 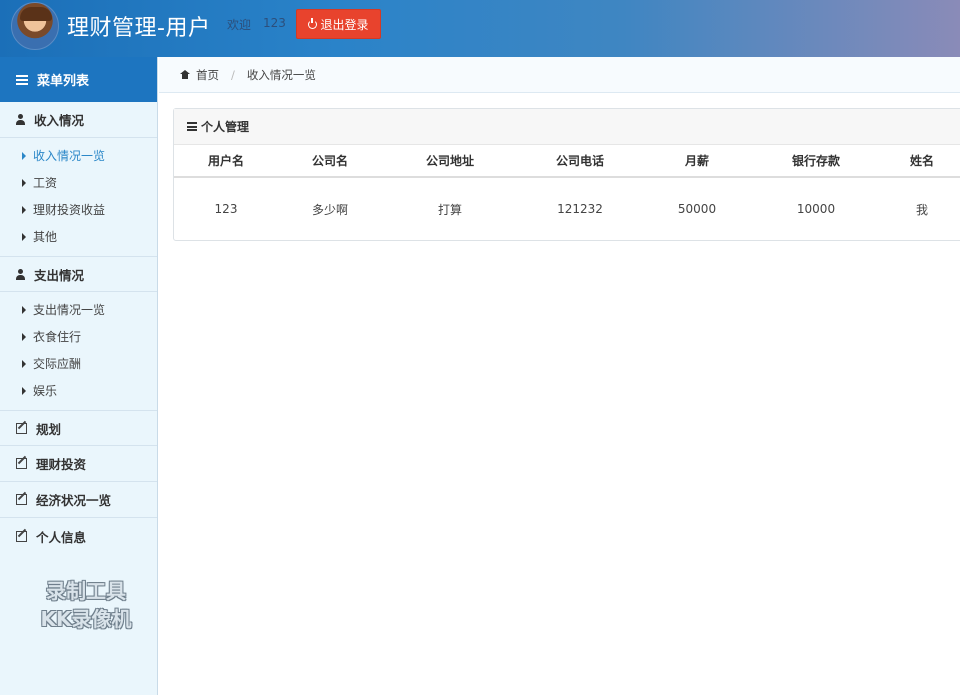 I want to click on table-row: 123 多少啊 打算 121232 50000 10000 我, so click(x=567, y=208).